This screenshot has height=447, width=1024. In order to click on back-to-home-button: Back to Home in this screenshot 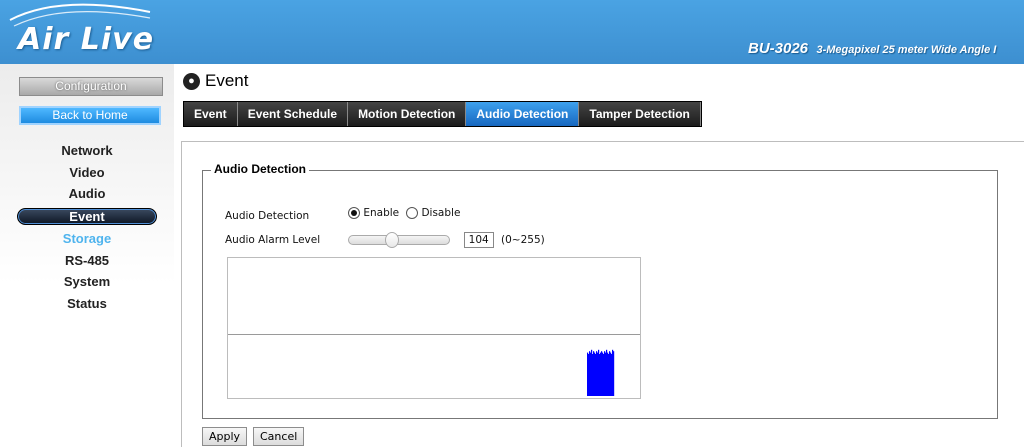, I will do `click(90, 115)`.